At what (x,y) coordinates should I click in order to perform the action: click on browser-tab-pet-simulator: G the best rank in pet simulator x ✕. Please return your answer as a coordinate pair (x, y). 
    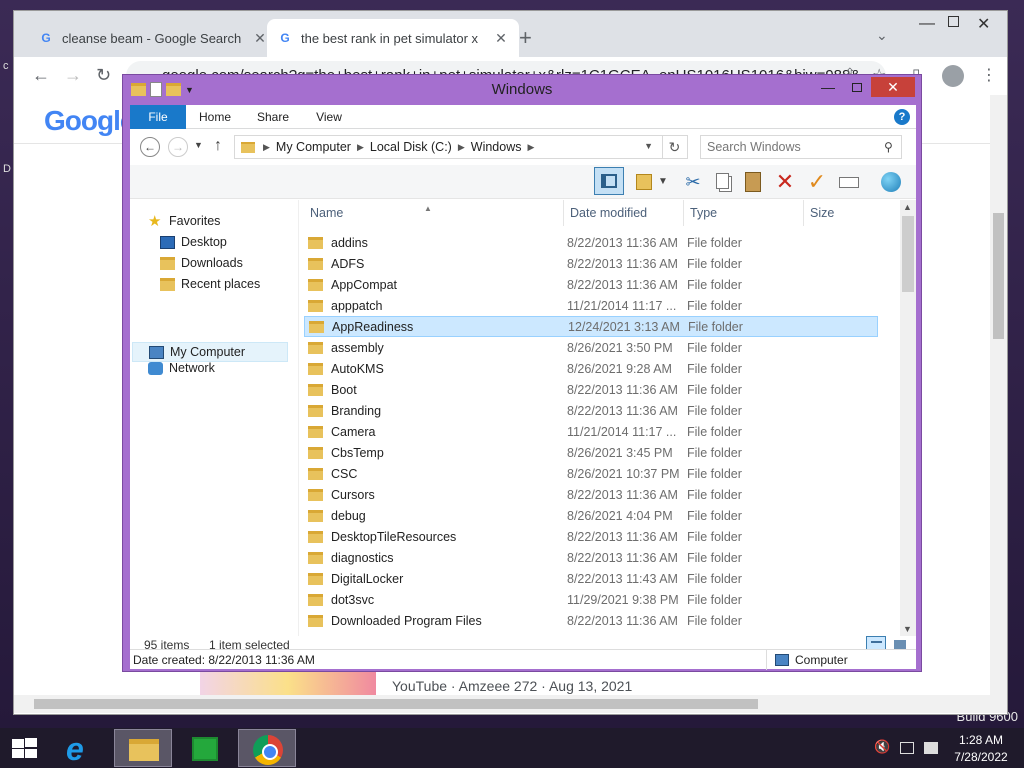
    Looking at the image, I should click on (393, 38).